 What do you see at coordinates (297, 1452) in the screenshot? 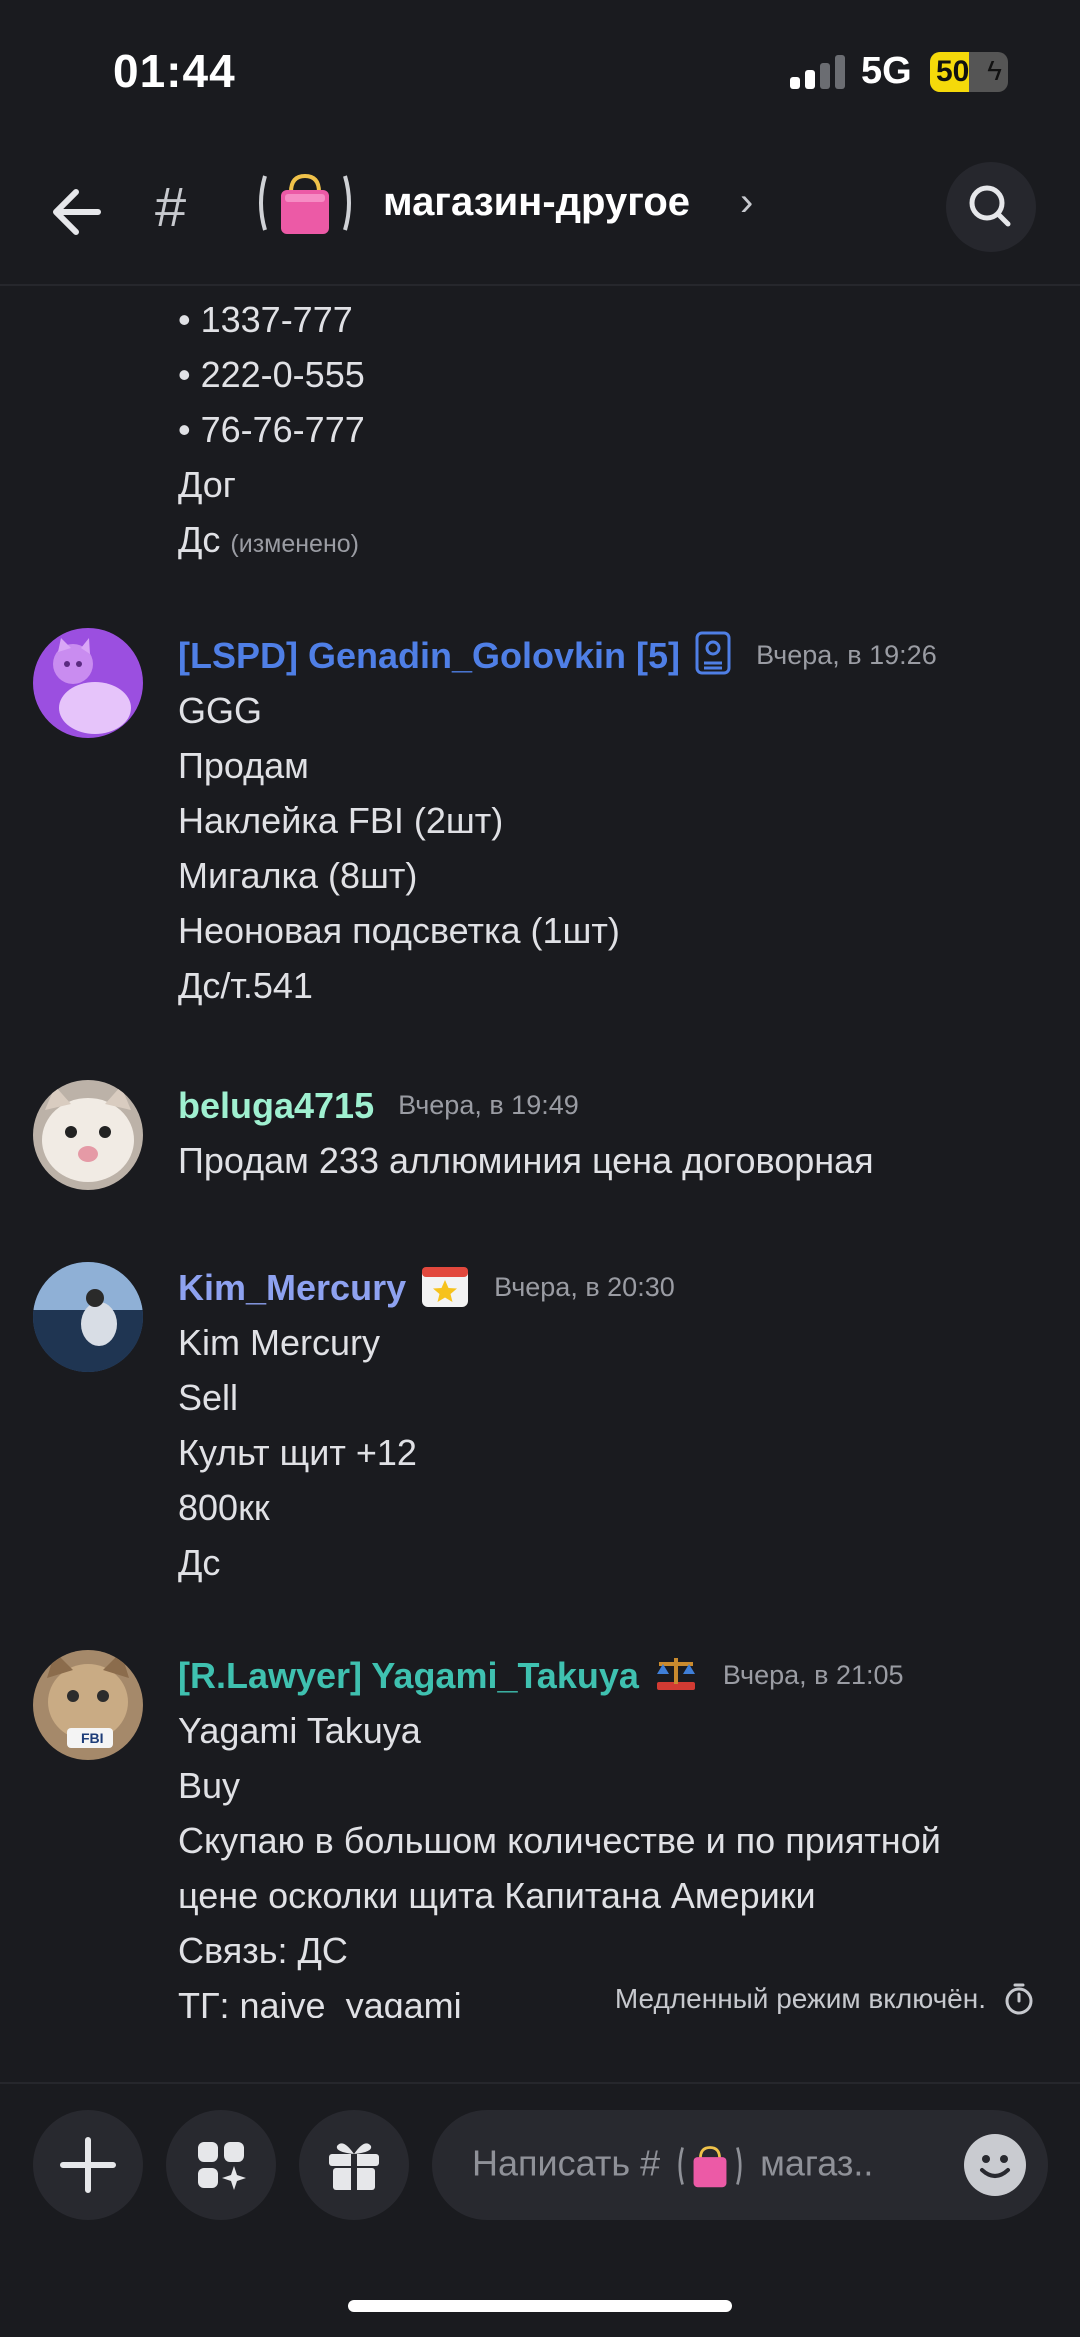
I see `message-line: Культ щит +12` at bounding box center [297, 1452].